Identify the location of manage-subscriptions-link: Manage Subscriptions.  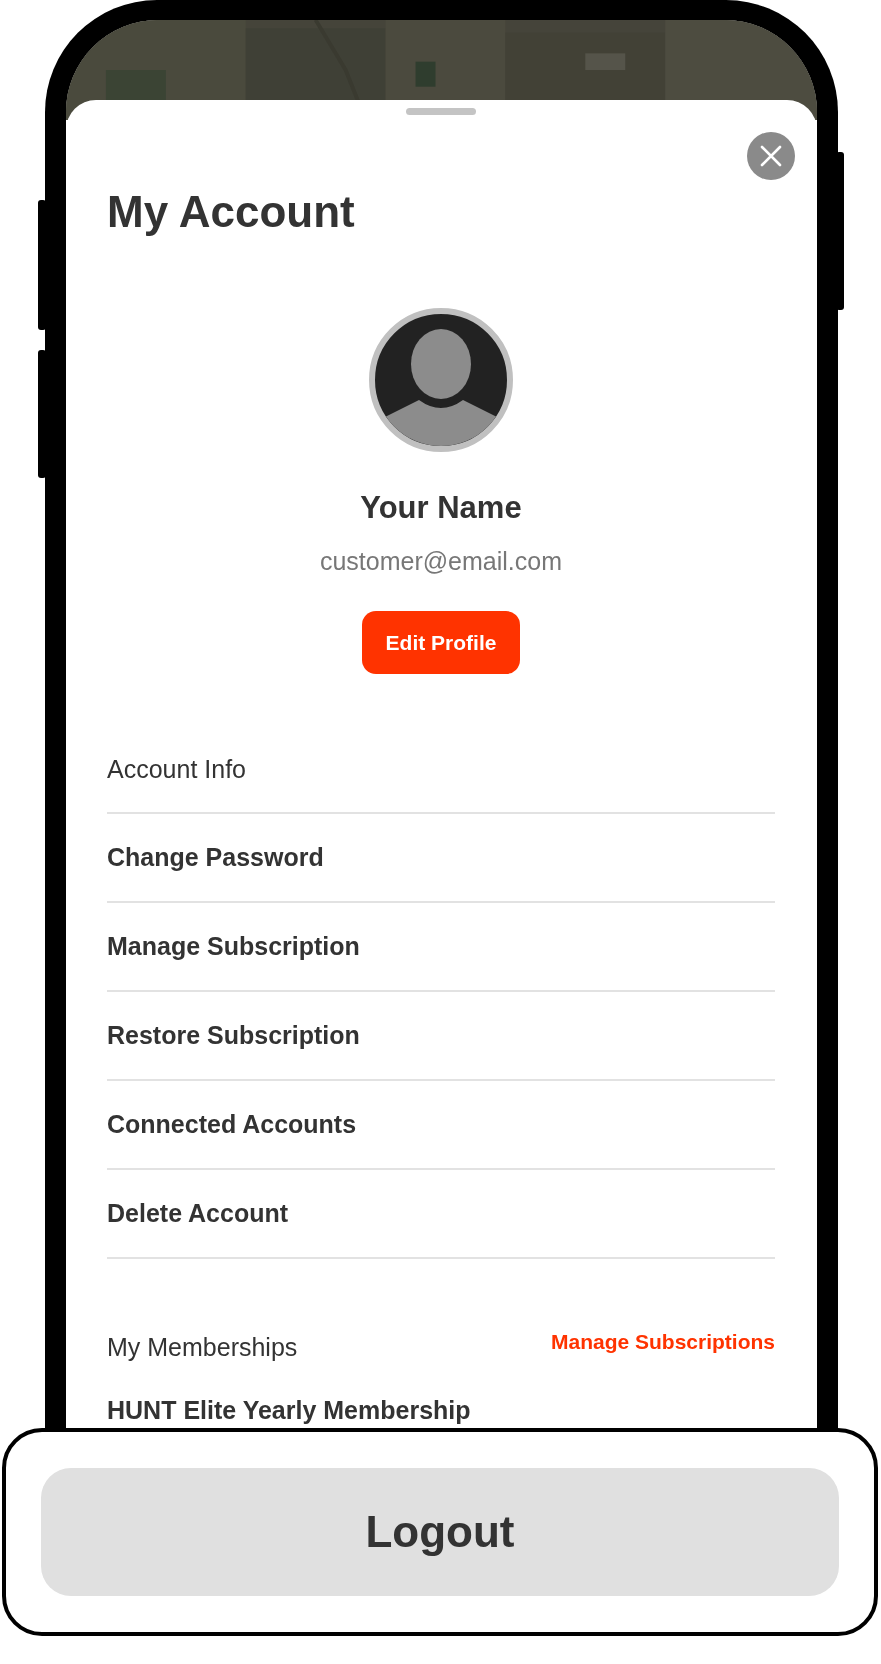
(662, 1342).